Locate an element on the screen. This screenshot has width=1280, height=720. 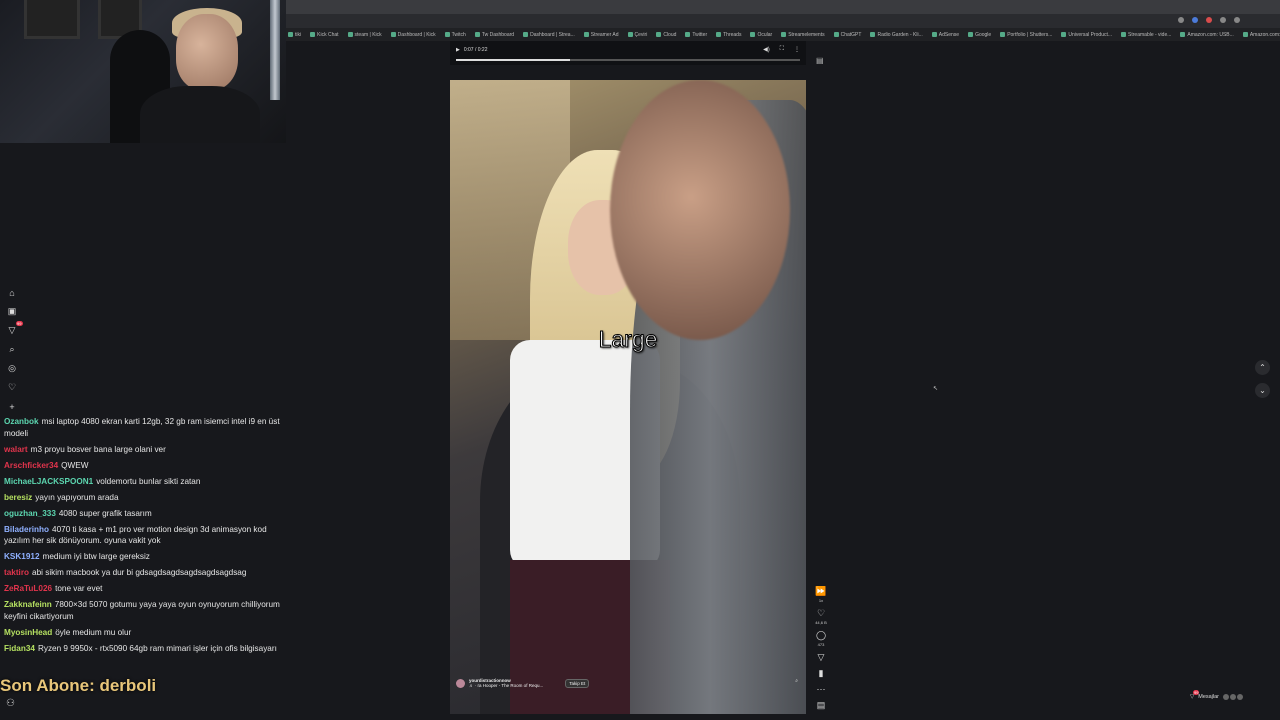
profile-icon is located at coordinates (1237, 20).